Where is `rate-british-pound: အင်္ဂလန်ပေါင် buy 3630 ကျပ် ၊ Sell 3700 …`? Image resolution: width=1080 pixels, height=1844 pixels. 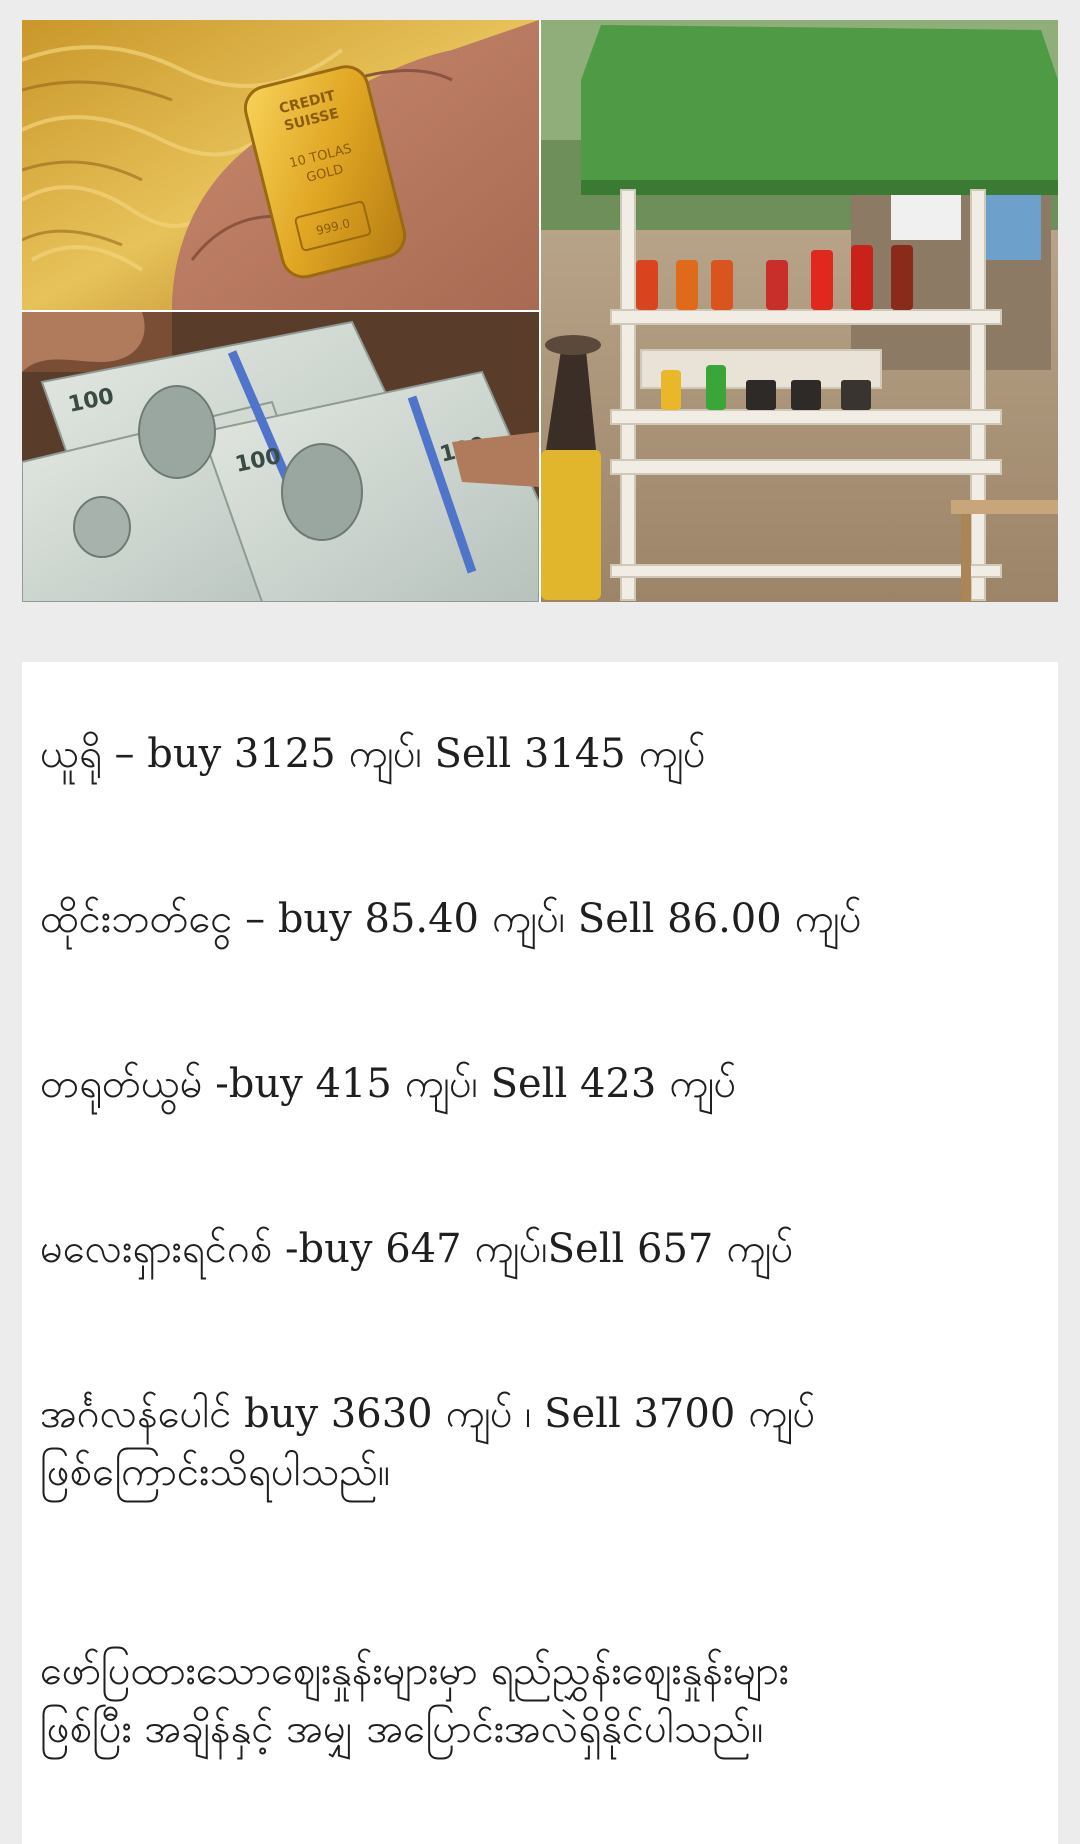
rate-british-pound: အင်္ဂလန်ပေါင် buy 3630 ကျပ် ၊ Sell 3700 … is located at coordinates (539, 1443).